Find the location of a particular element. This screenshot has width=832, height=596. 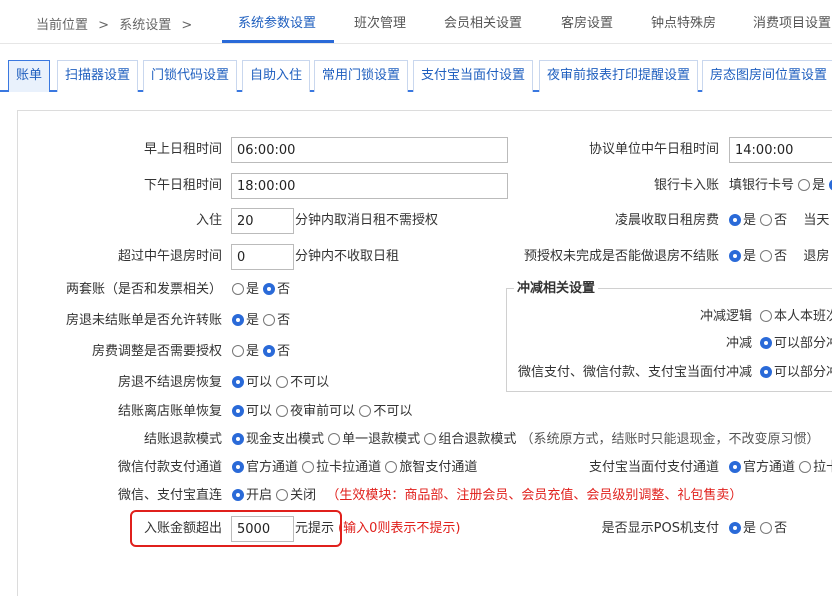

subtab-scanner: 扫描器设置 is located at coordinates (98, 76).